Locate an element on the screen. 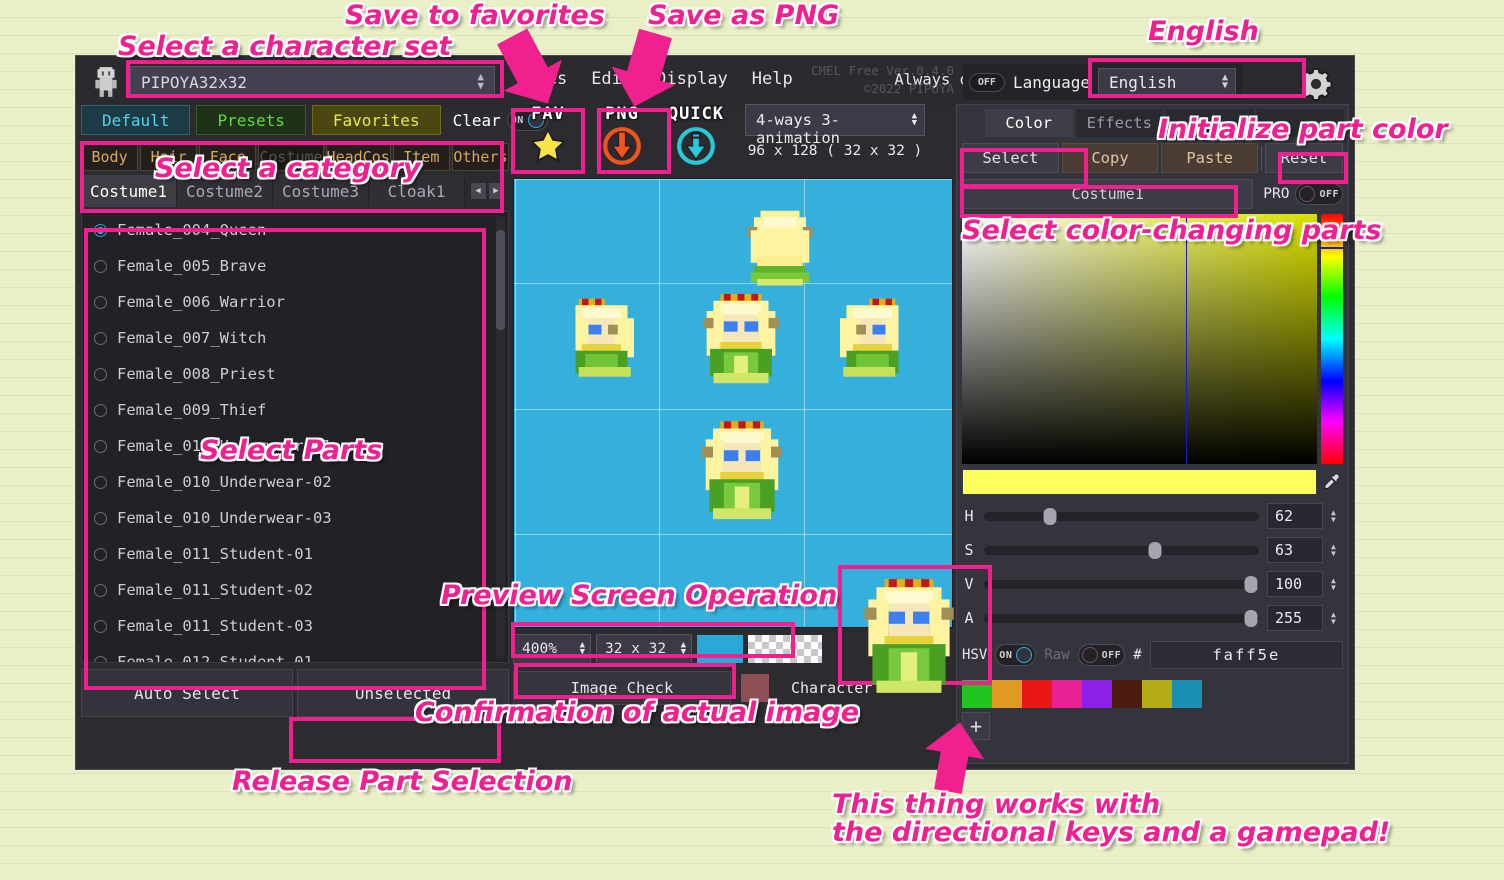 The height and width of the screenshot is (880, 1504). cell-size-select: 32 x 32 ▲ ▼ is located at coordinates (644, 649).